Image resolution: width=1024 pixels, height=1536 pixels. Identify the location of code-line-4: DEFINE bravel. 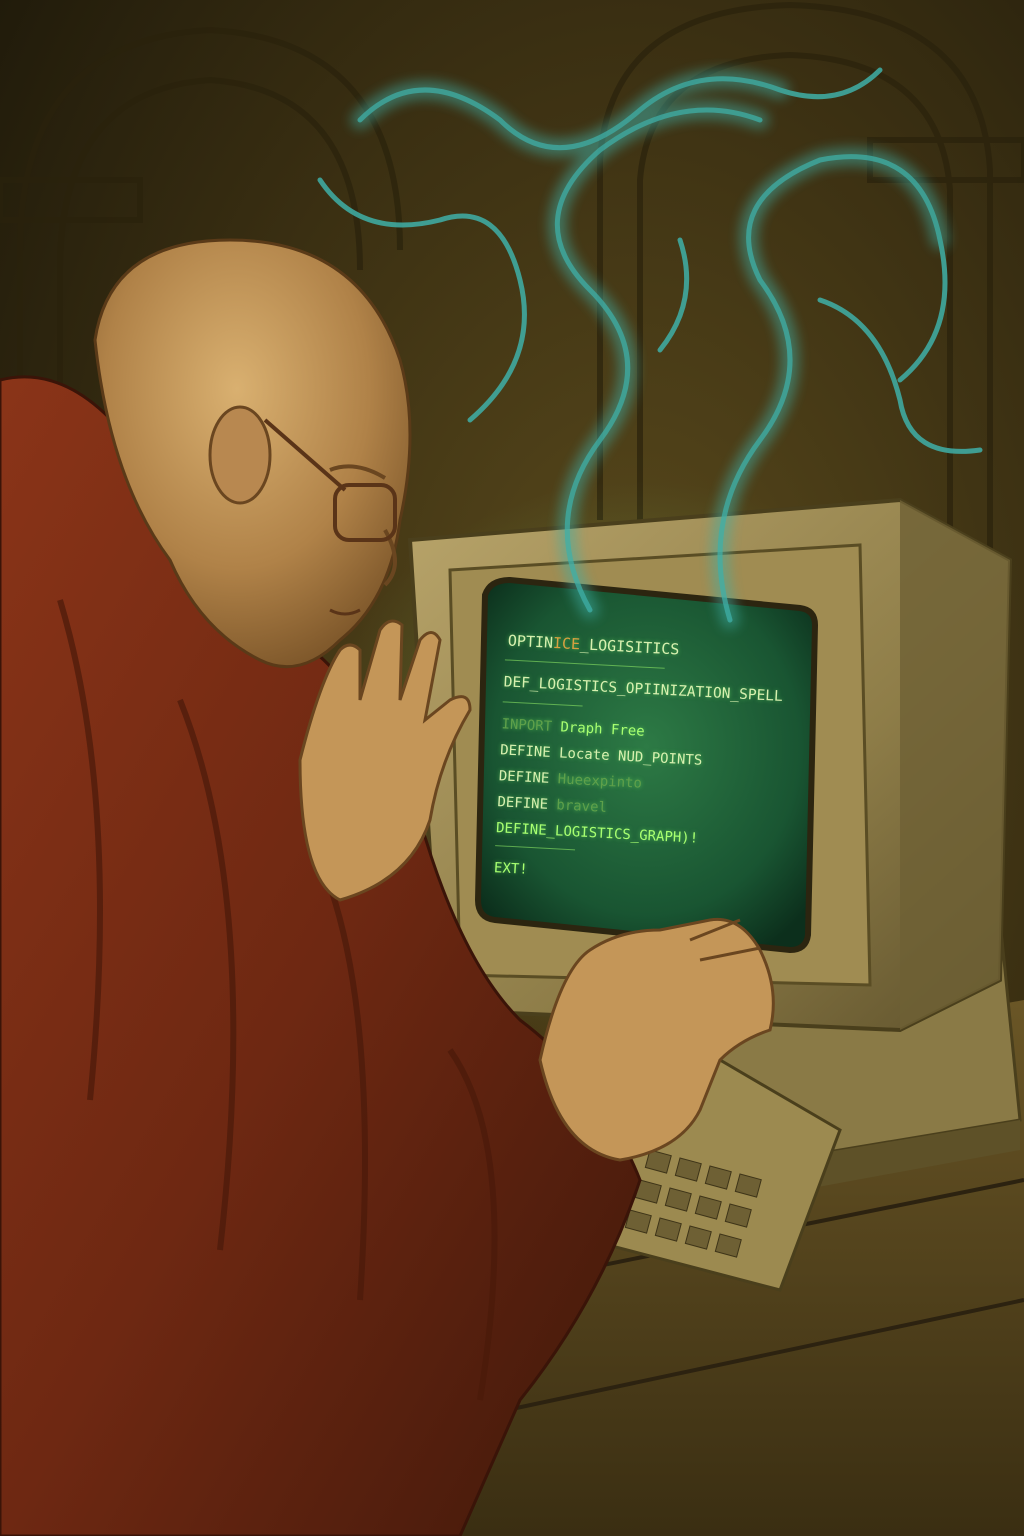
(552, 805).